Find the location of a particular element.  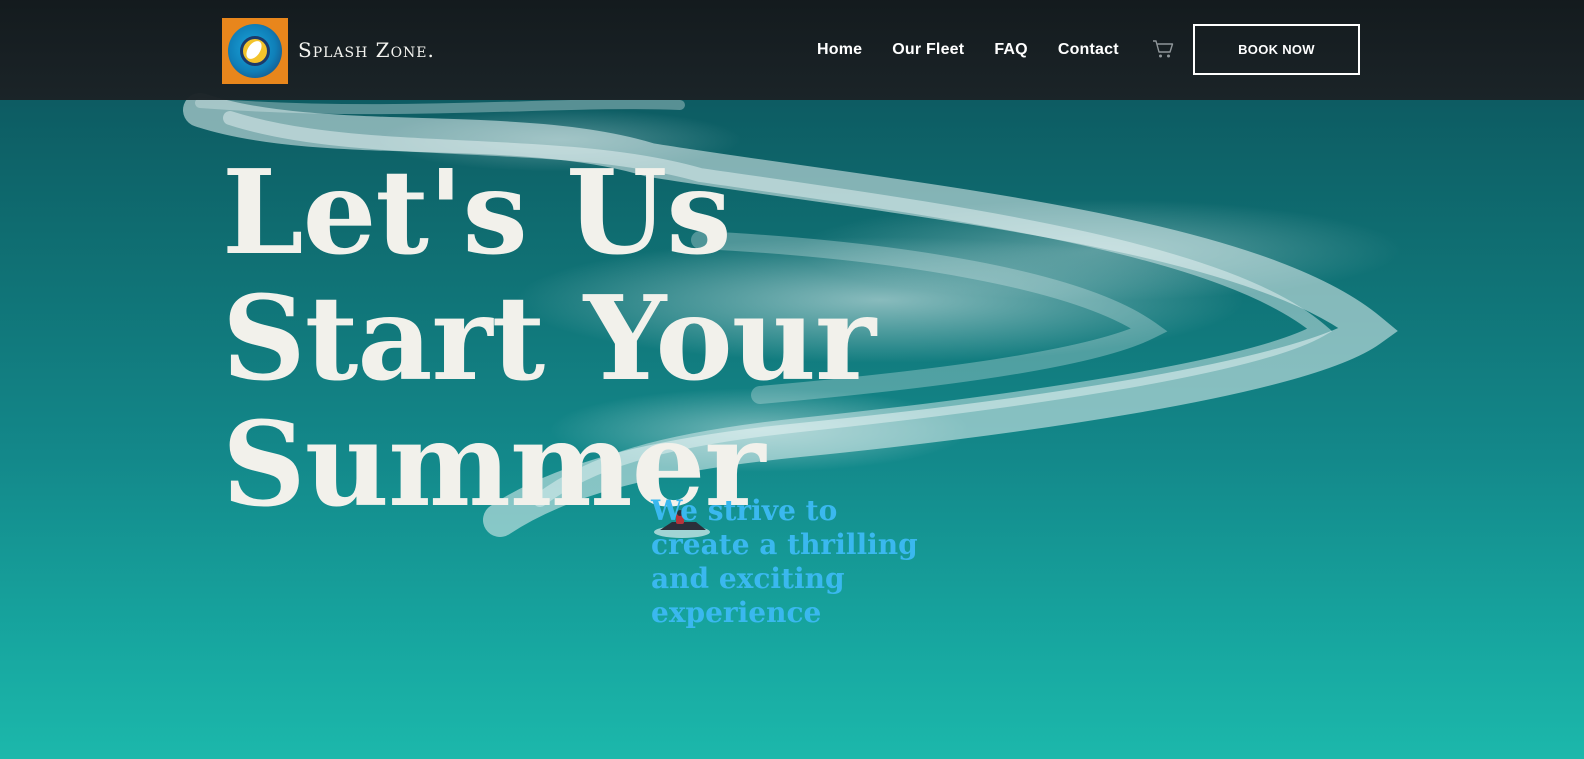

nav-contact: Contact is located at coordinates (1088, 50).